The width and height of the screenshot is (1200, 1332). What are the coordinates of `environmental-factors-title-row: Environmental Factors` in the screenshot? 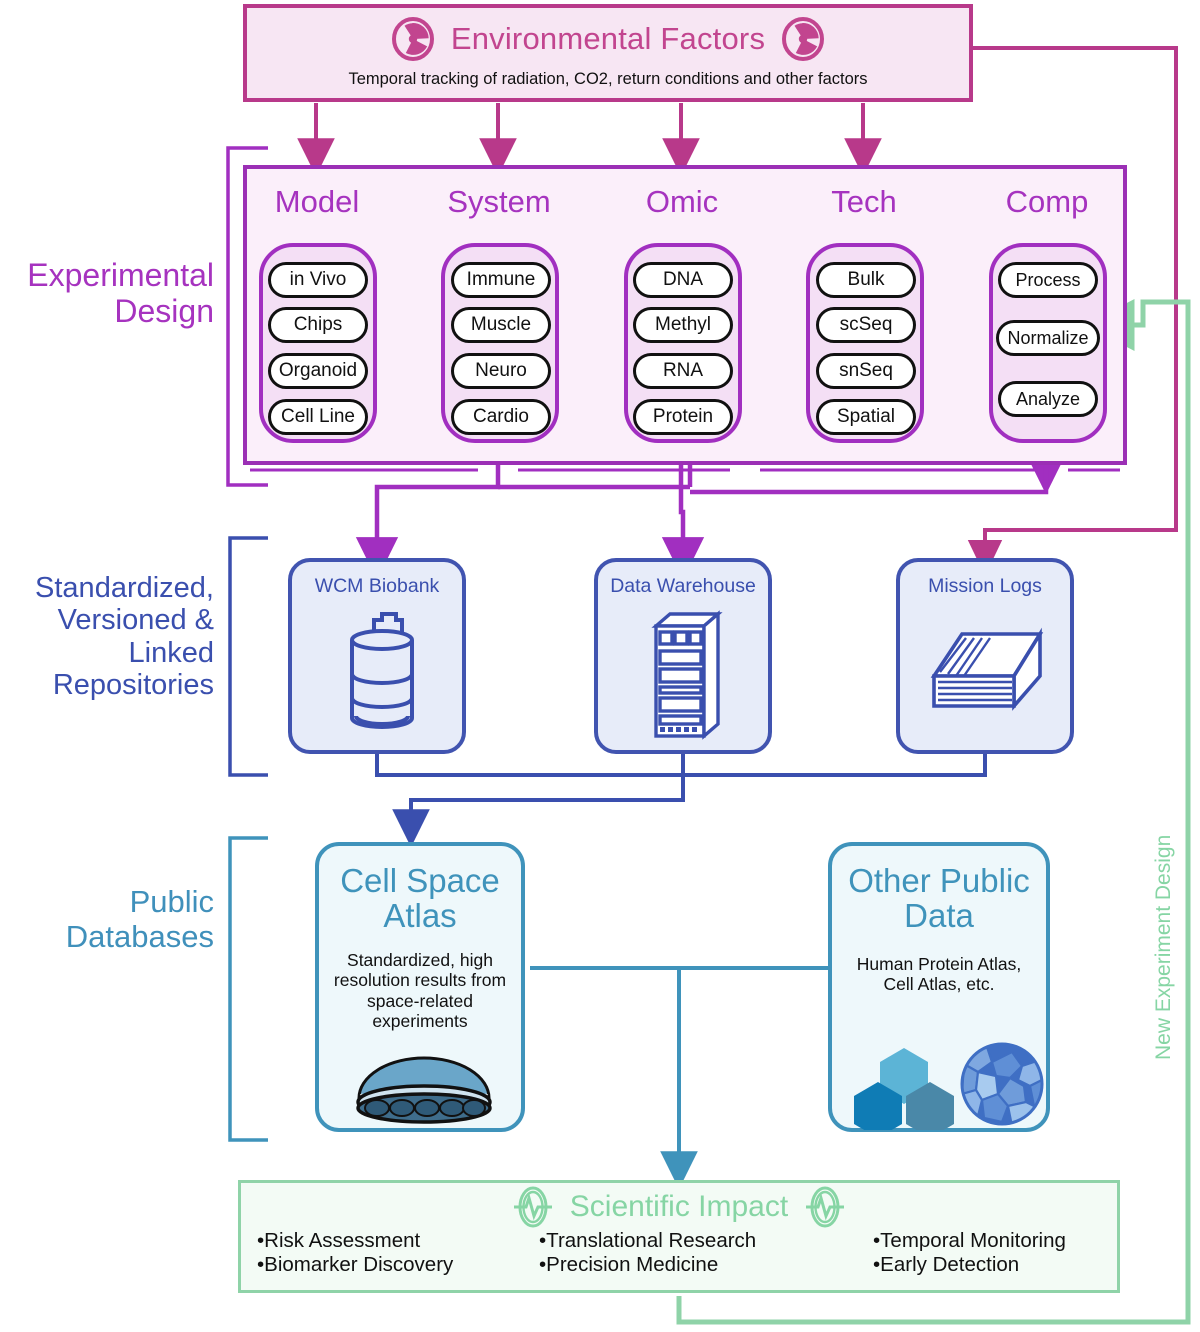 It's located at (608, 39).